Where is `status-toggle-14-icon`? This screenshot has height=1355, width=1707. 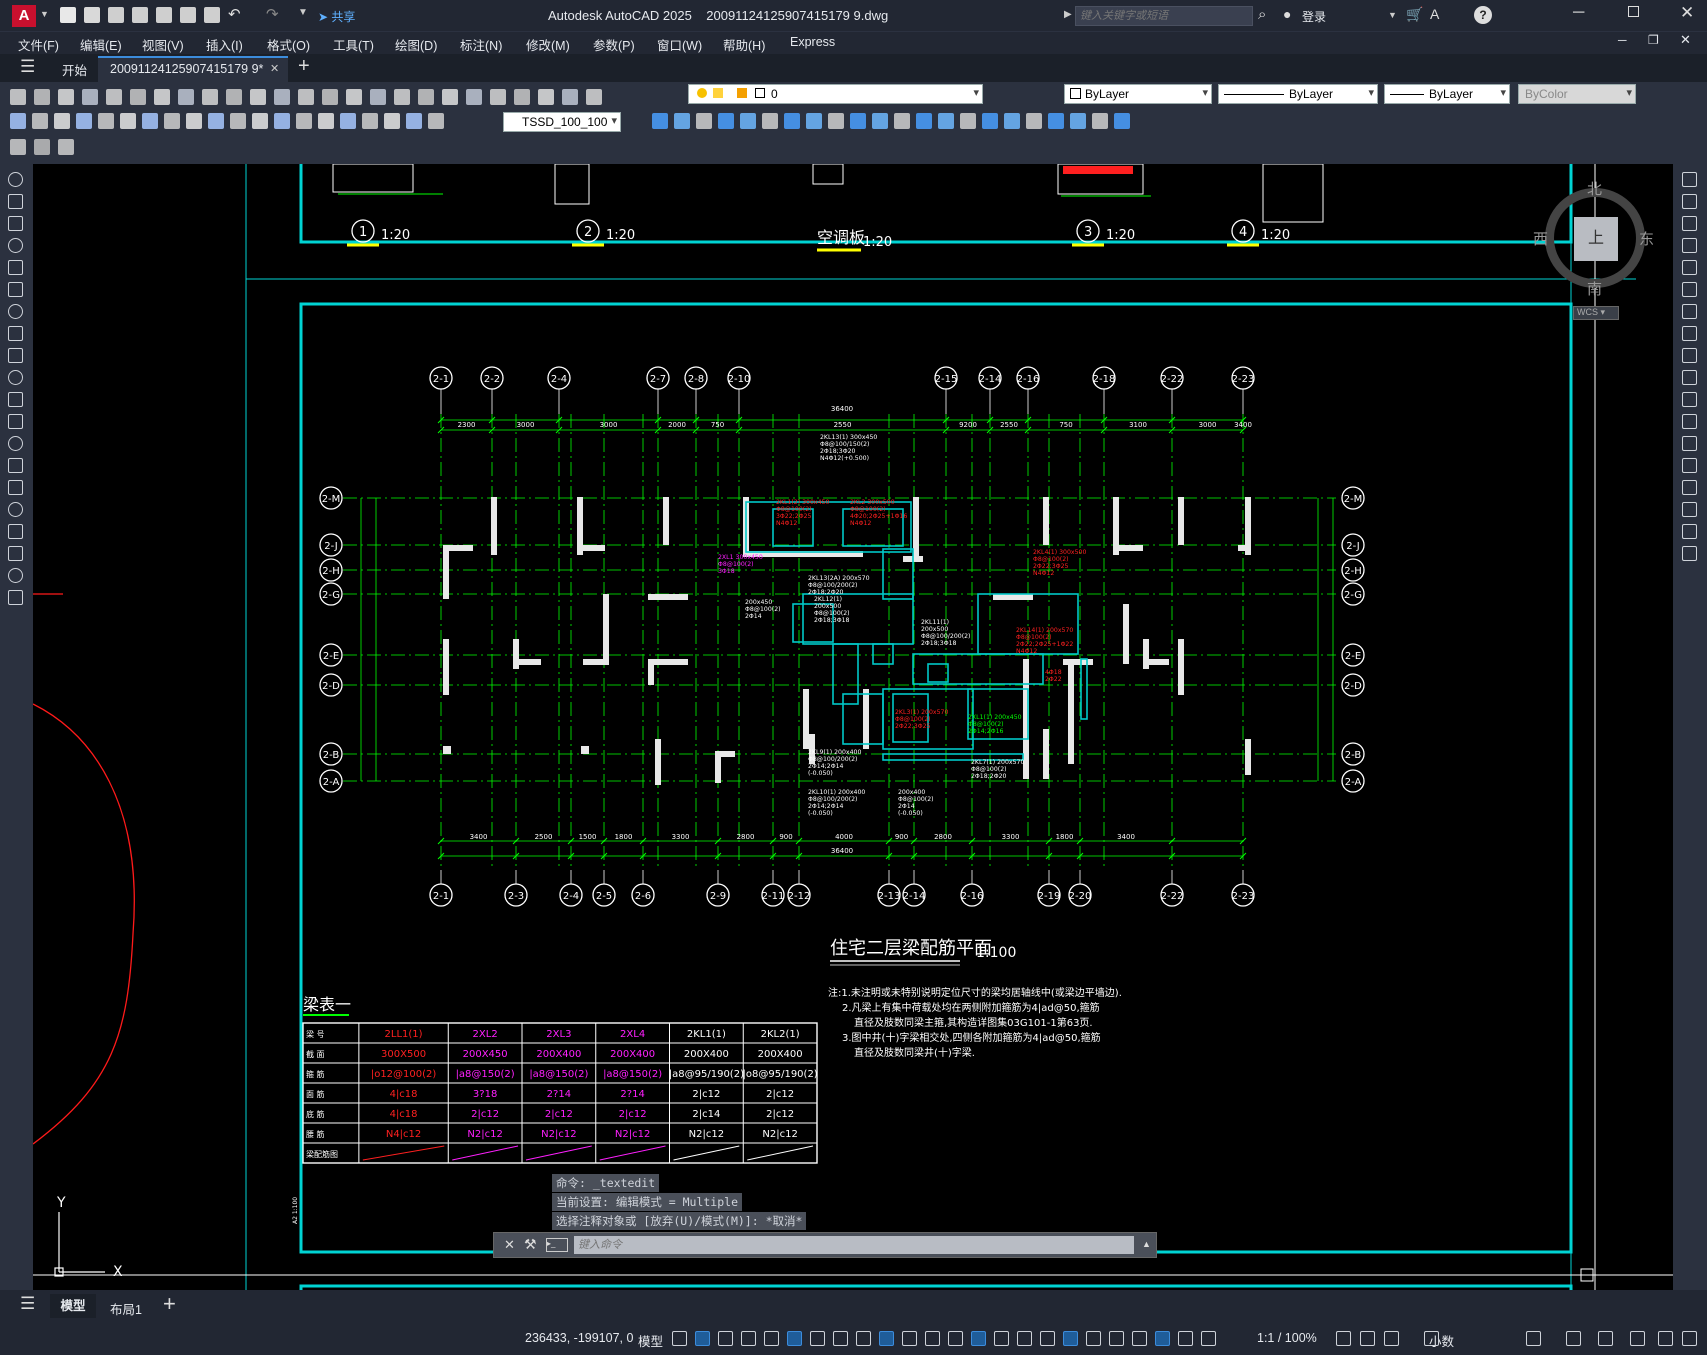 status-toggle-14-icon is located at coordinates (1001, 1338).